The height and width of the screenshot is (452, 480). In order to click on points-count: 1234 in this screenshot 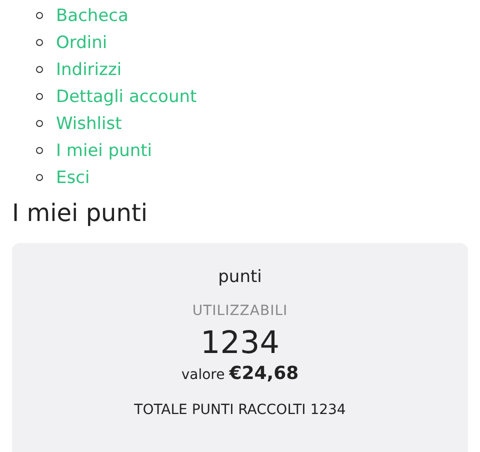, I will do `click(240, 343)`.